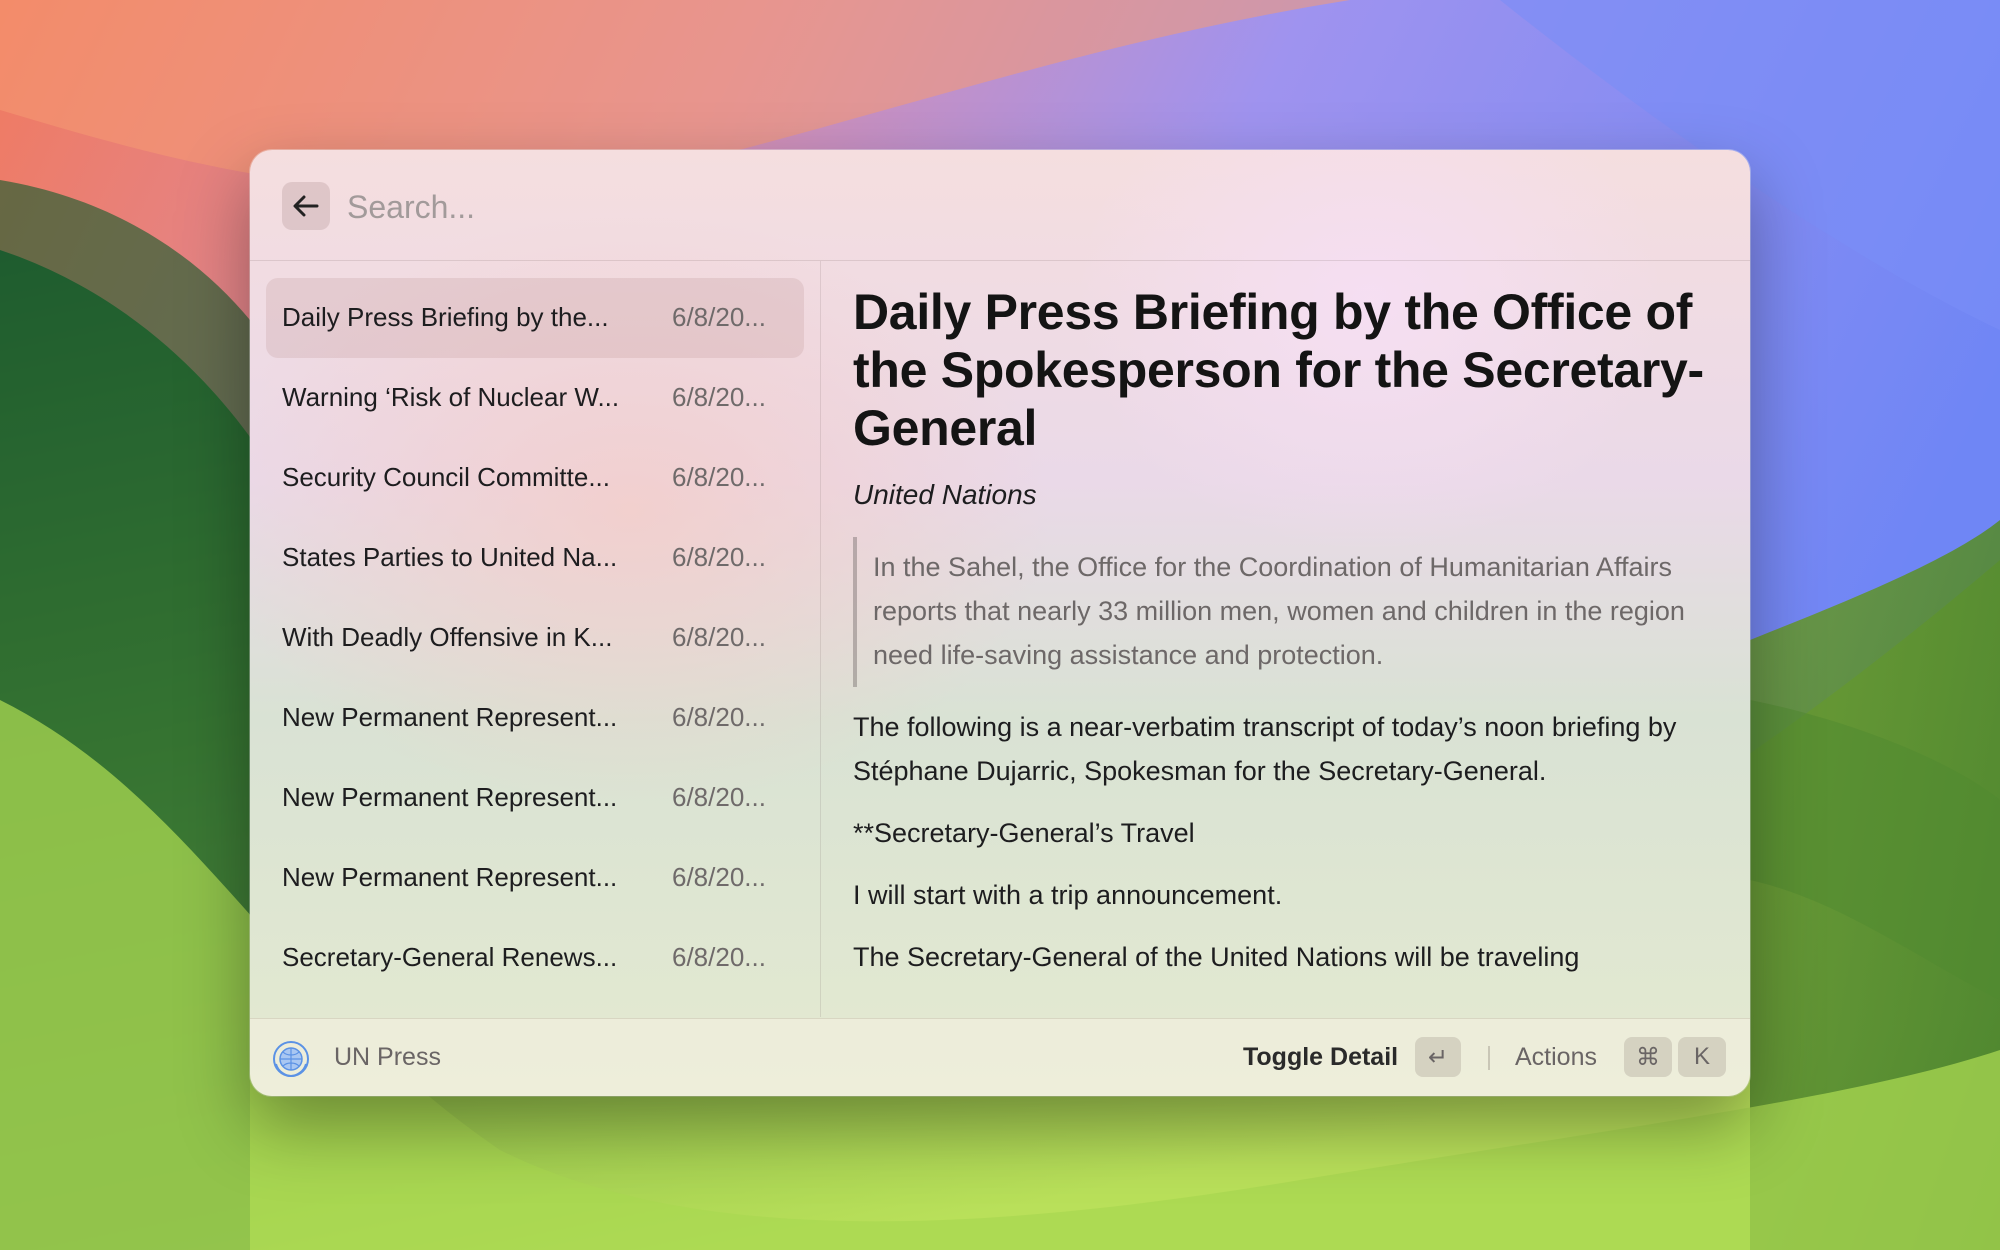  I want to click on detail-paragraph: I will start with a trip announcement., so click(1068, 895).